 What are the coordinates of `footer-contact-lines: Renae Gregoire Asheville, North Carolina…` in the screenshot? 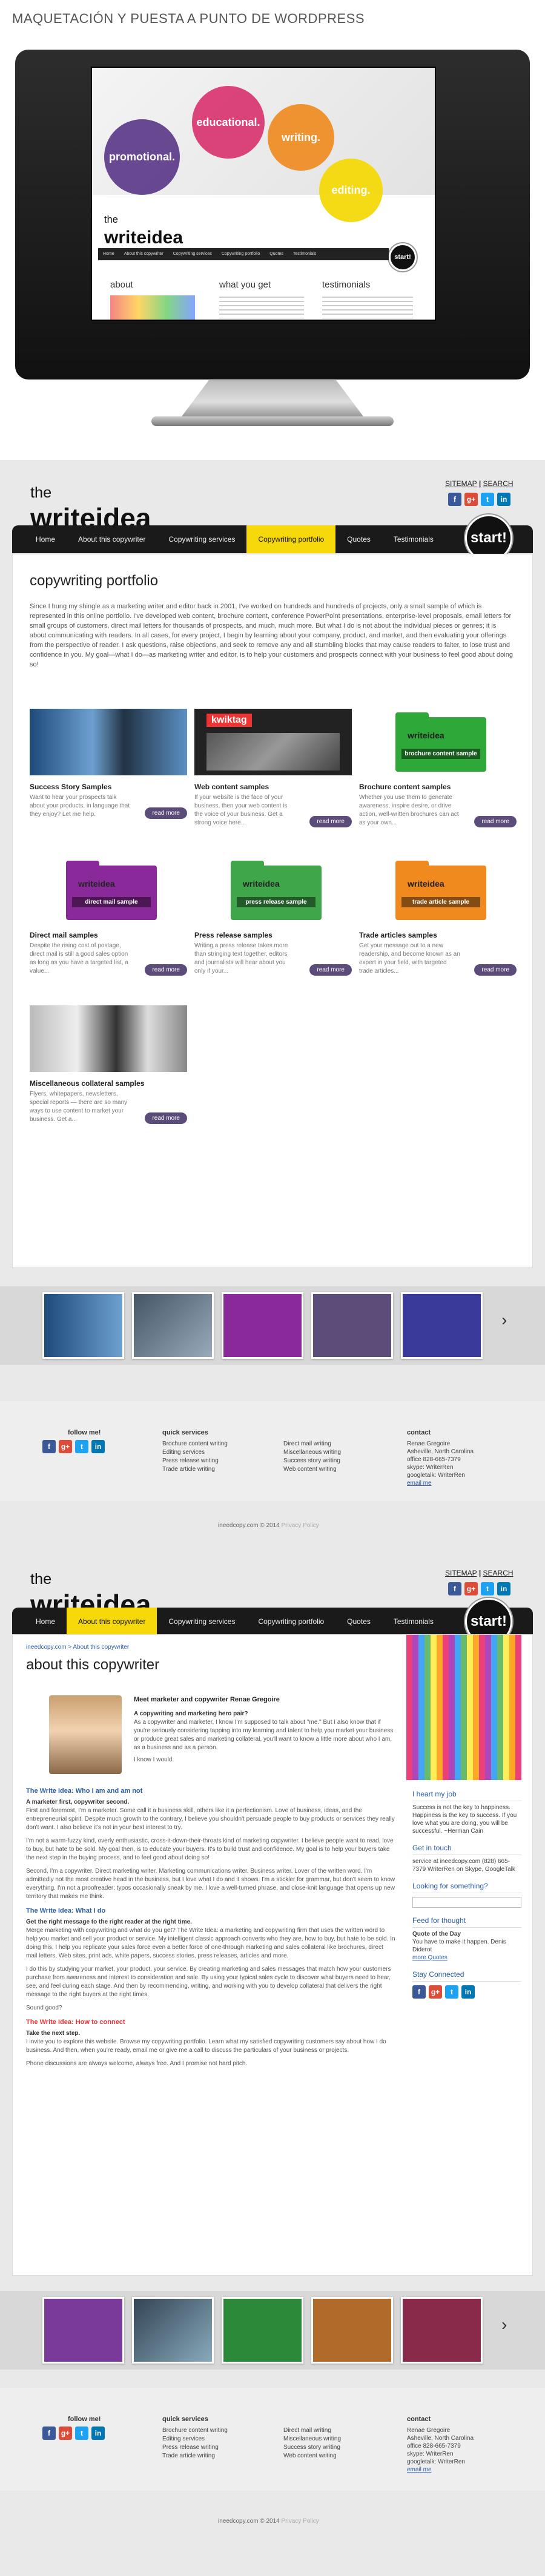 It's located at (440, 1464).